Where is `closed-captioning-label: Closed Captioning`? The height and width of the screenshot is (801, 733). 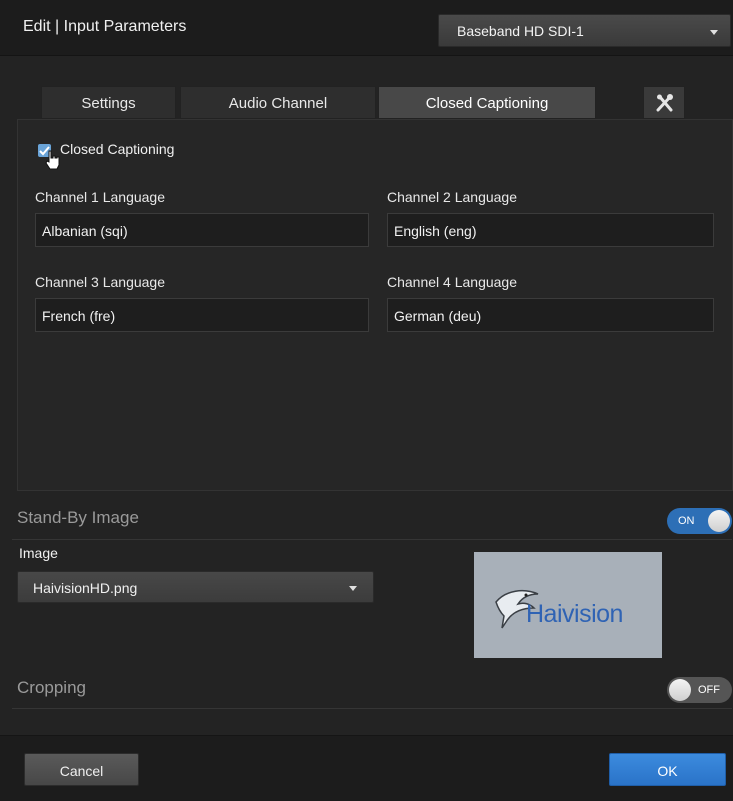 closed-captioning-label: Closed Captioning is located at coordinates (117, 149).